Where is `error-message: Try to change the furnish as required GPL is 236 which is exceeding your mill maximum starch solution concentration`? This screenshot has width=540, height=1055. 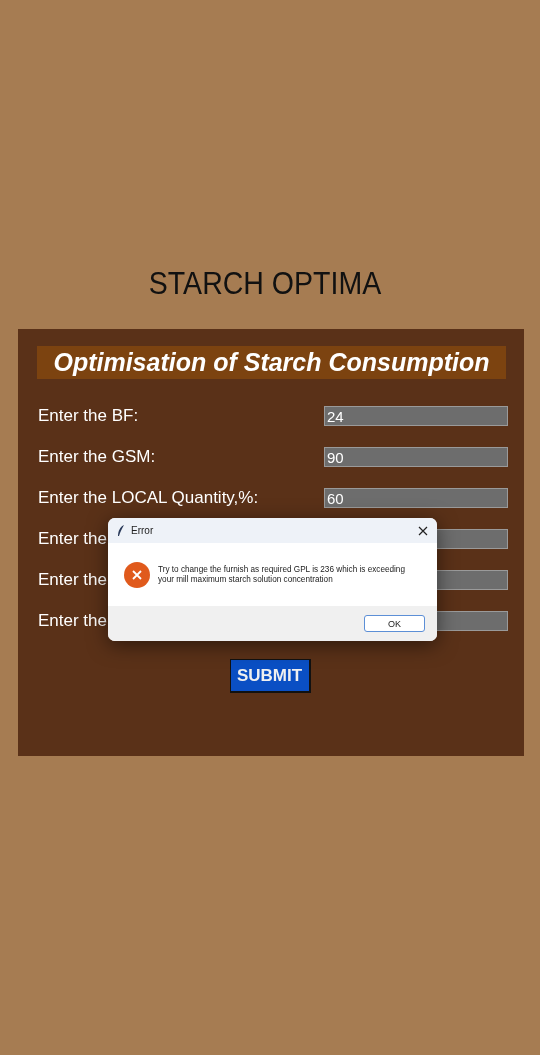 error-message: Try to change the furnish as required GPL is 236 which is exceeding your mill maximum starch solution concentration is located at coordinates (282, 574).